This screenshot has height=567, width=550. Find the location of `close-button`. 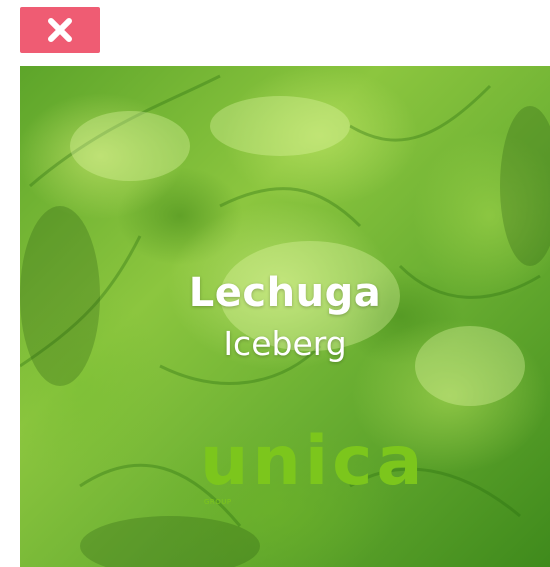

close-button is located at coordinates (60, 30).